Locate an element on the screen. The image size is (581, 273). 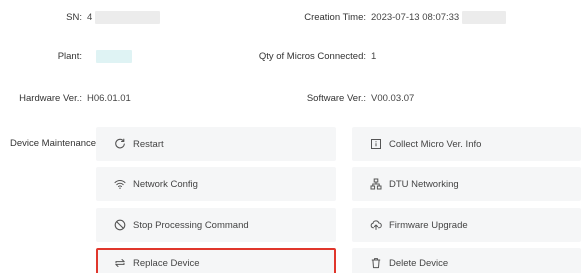
hardware-ver-value: H06.01.01 is located at coordinates (109, 98).